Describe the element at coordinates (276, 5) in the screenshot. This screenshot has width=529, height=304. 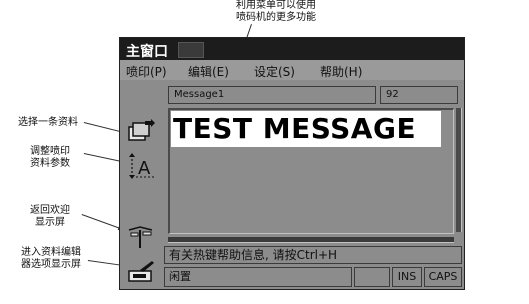
I see `menu-annotation-line-1: 利用菜单可以使用` at that location.